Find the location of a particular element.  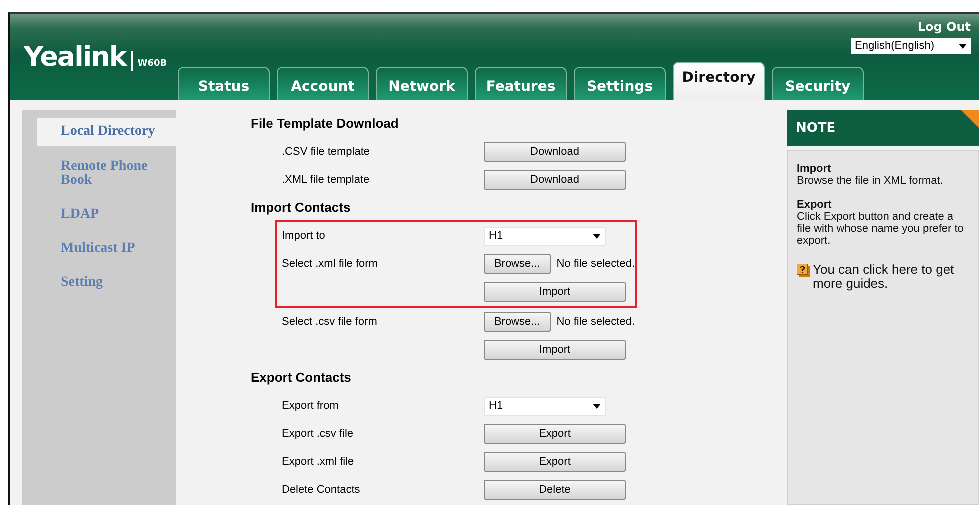

nav-tab: Status is located at coordinates (224, 83).